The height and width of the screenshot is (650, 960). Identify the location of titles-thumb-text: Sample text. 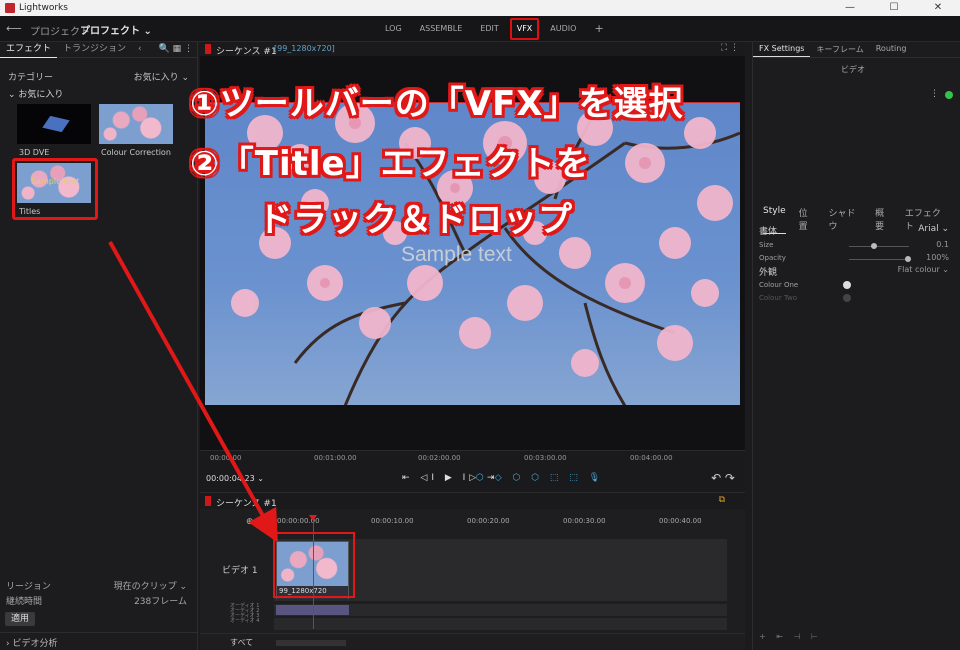
(55, 181).